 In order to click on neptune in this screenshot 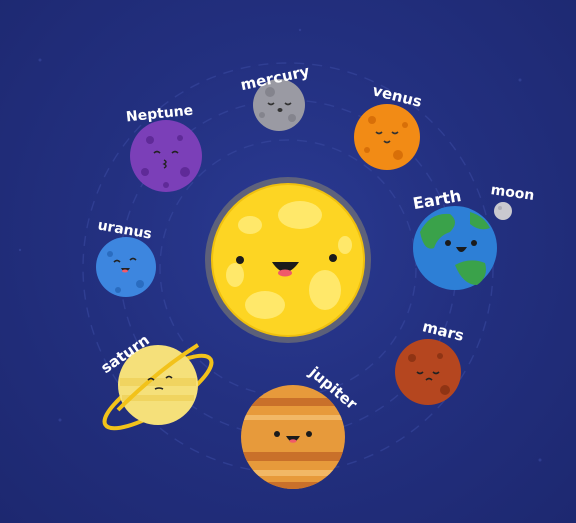, I will do `click(166, 156)`.